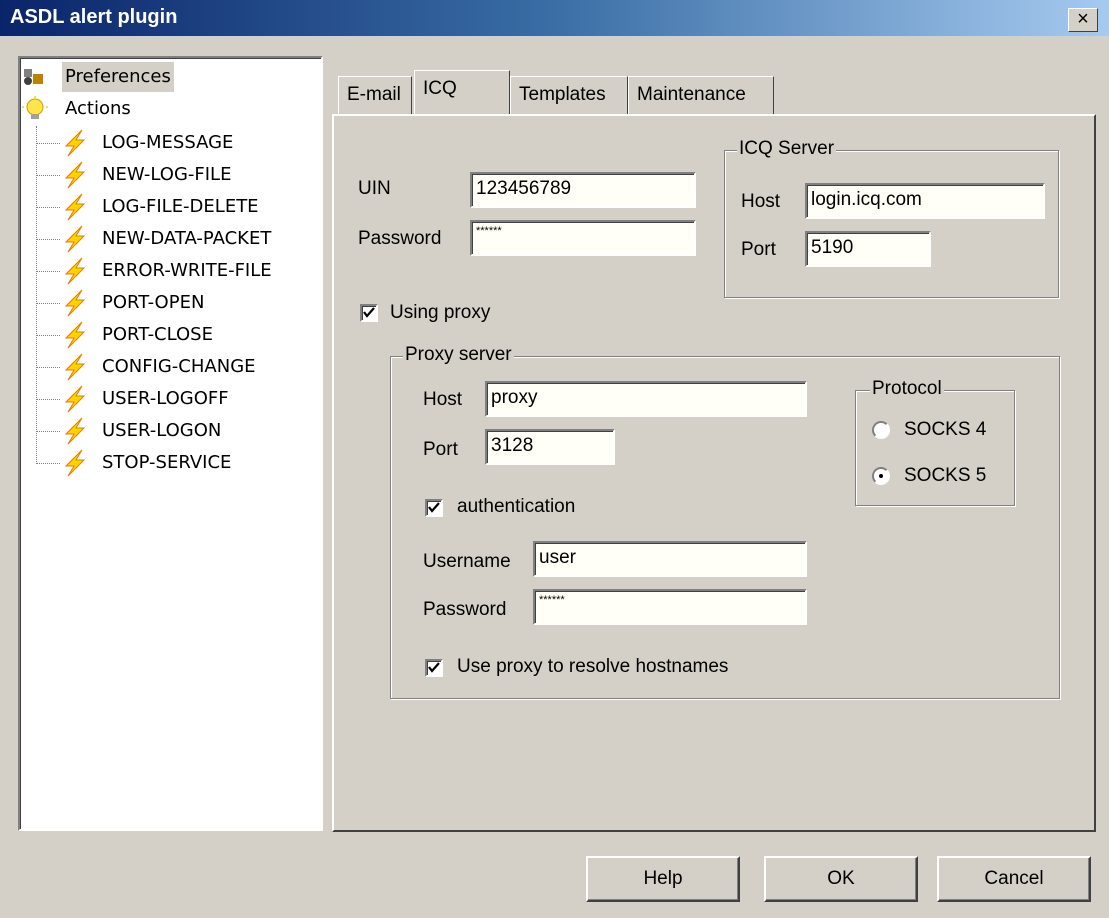 Image resolution: width=1109 pixels, height=918 pixels. I want to click on server-host-label: Host, so click(761, 201).